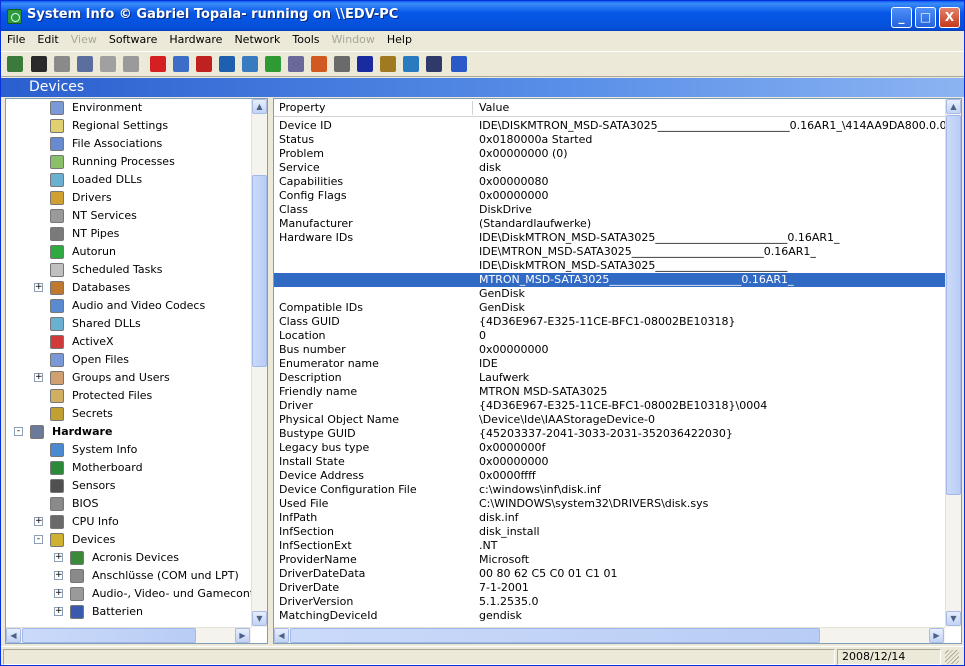  Describe the element at coordinates (181, 64) in the screenshot. I see `find-icon` at that location.